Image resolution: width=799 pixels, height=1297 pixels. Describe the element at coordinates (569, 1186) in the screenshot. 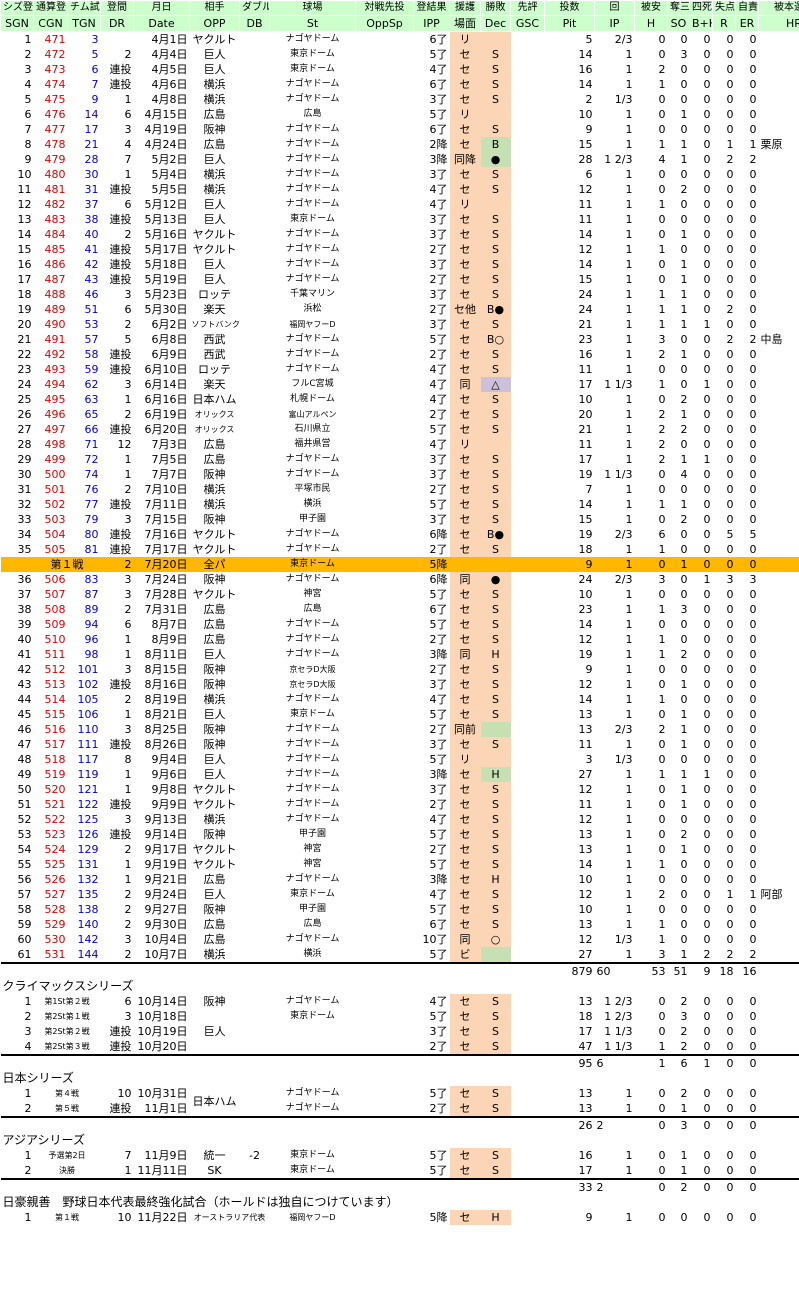

I see `pitches-total: 33` at that location.